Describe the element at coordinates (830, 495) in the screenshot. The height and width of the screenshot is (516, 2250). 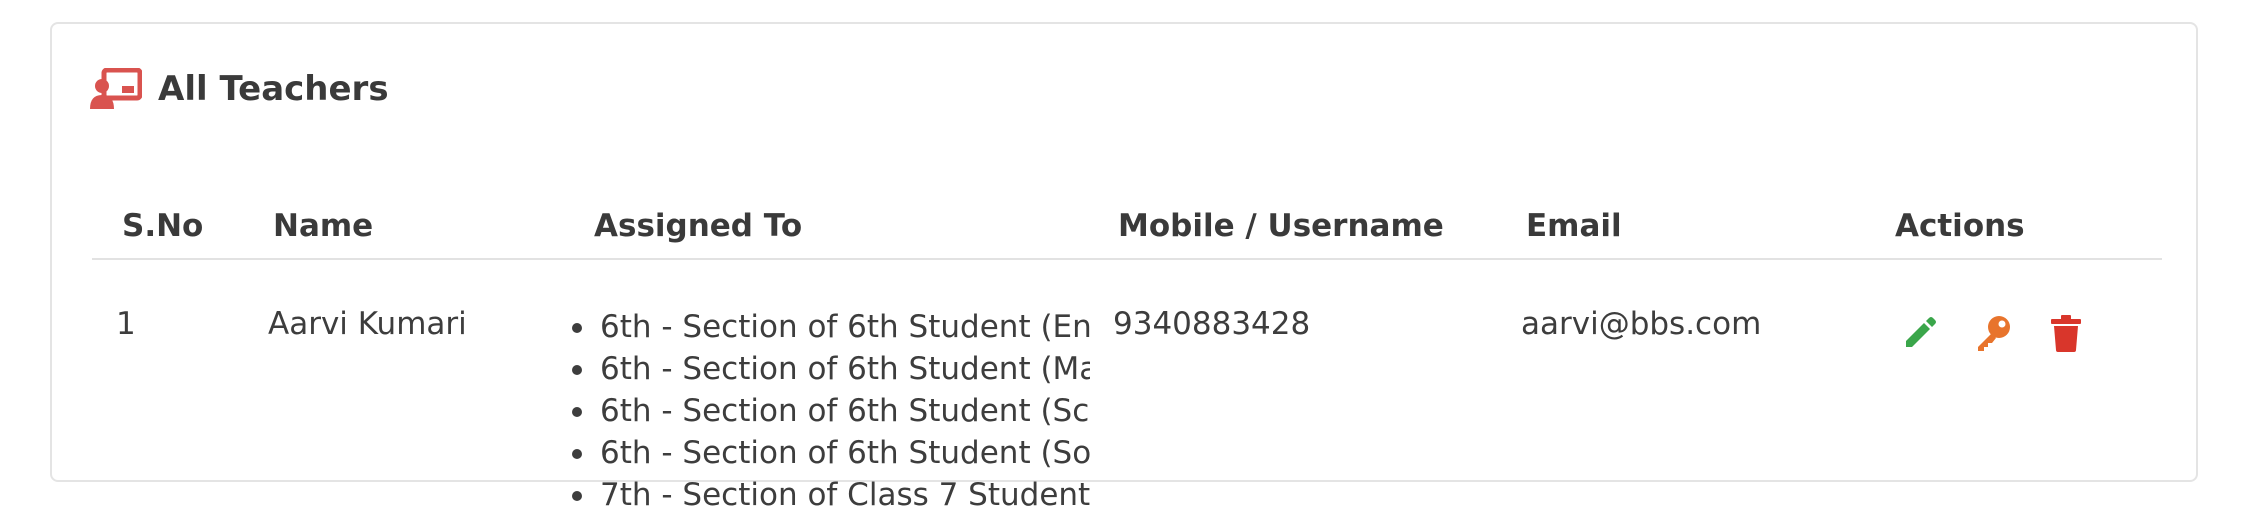
I see `assigned-item: 7th - Section of Class 7 Students` at that location.